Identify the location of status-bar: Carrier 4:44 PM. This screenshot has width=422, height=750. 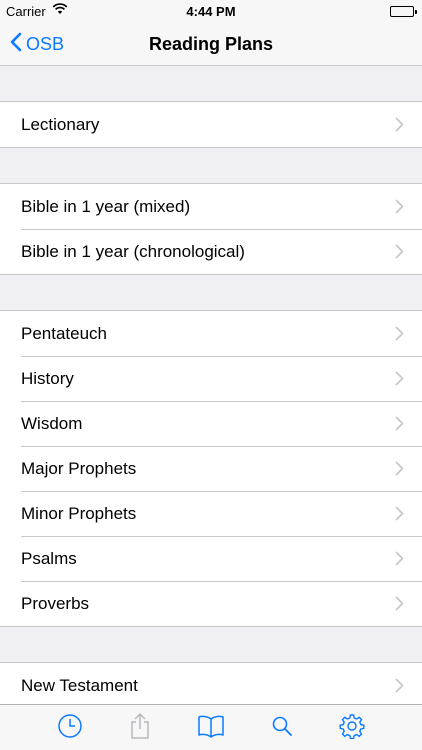
(211, 11).